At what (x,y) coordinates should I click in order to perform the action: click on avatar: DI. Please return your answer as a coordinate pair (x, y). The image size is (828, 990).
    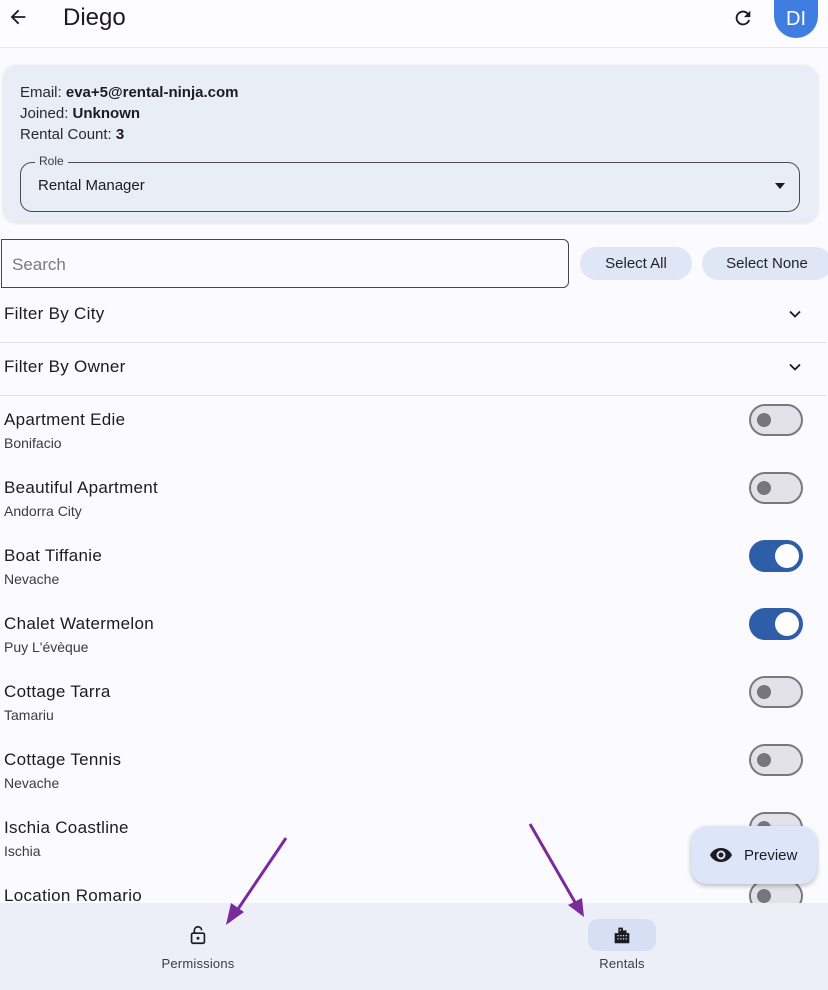
    Looking at the image, I should click on (796, 19).